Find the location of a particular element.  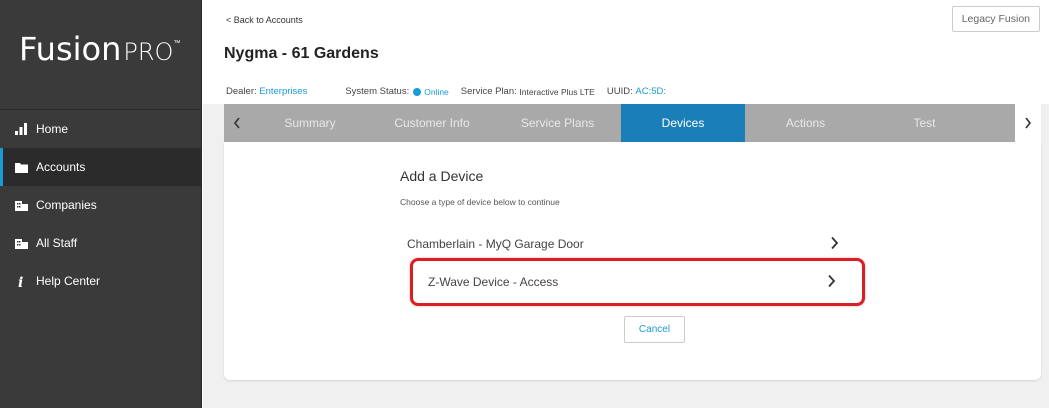

bar-chart-icon is located at coordinates (21, 129).